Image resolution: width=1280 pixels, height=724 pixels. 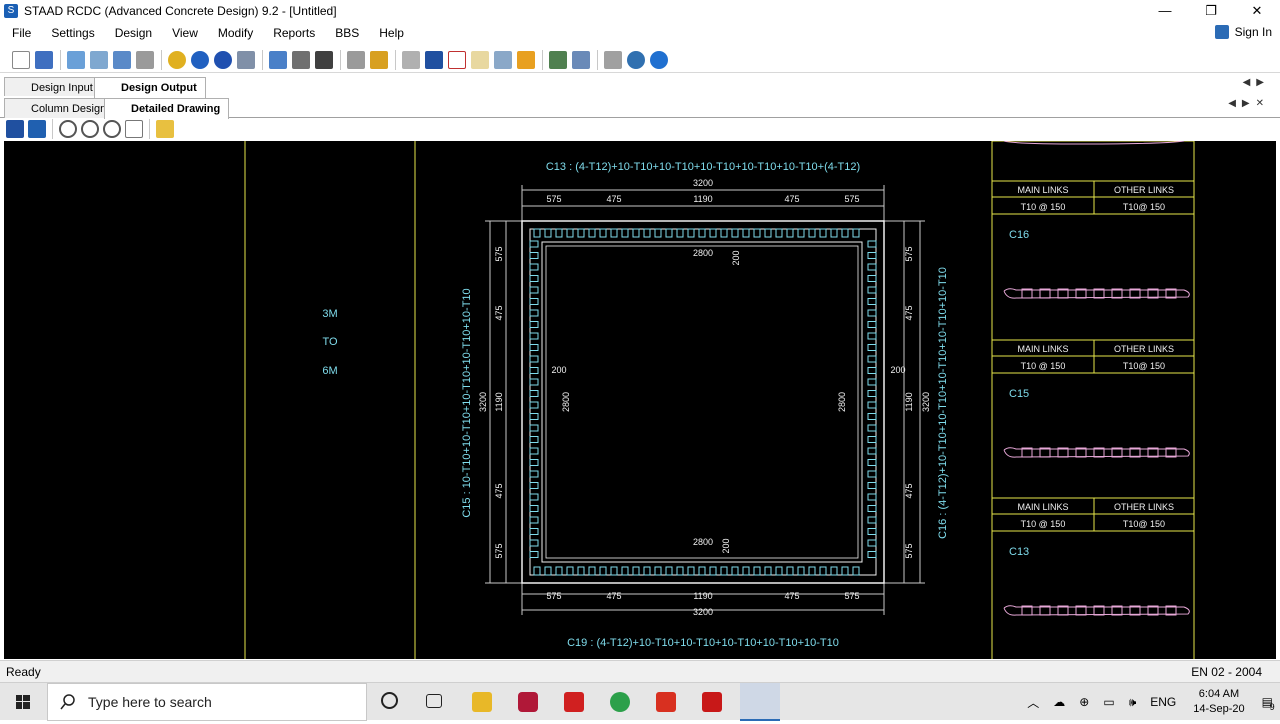 I want to click on minimize-button: —, so click(x=1165, y=11).